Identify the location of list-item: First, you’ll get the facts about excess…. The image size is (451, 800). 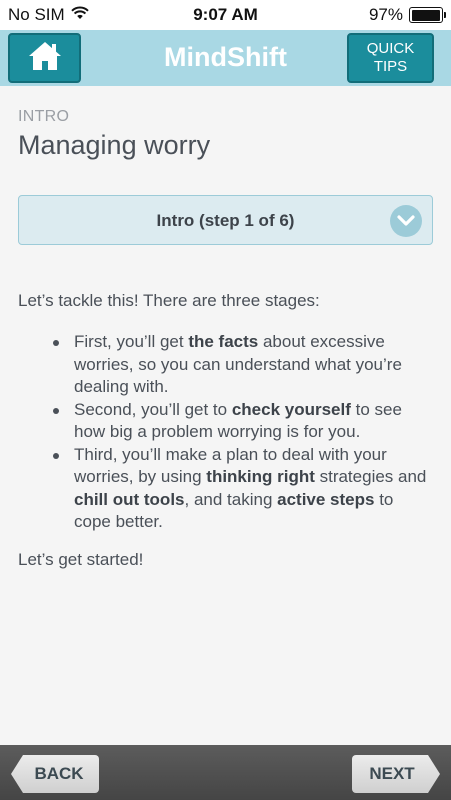
(243, 365).